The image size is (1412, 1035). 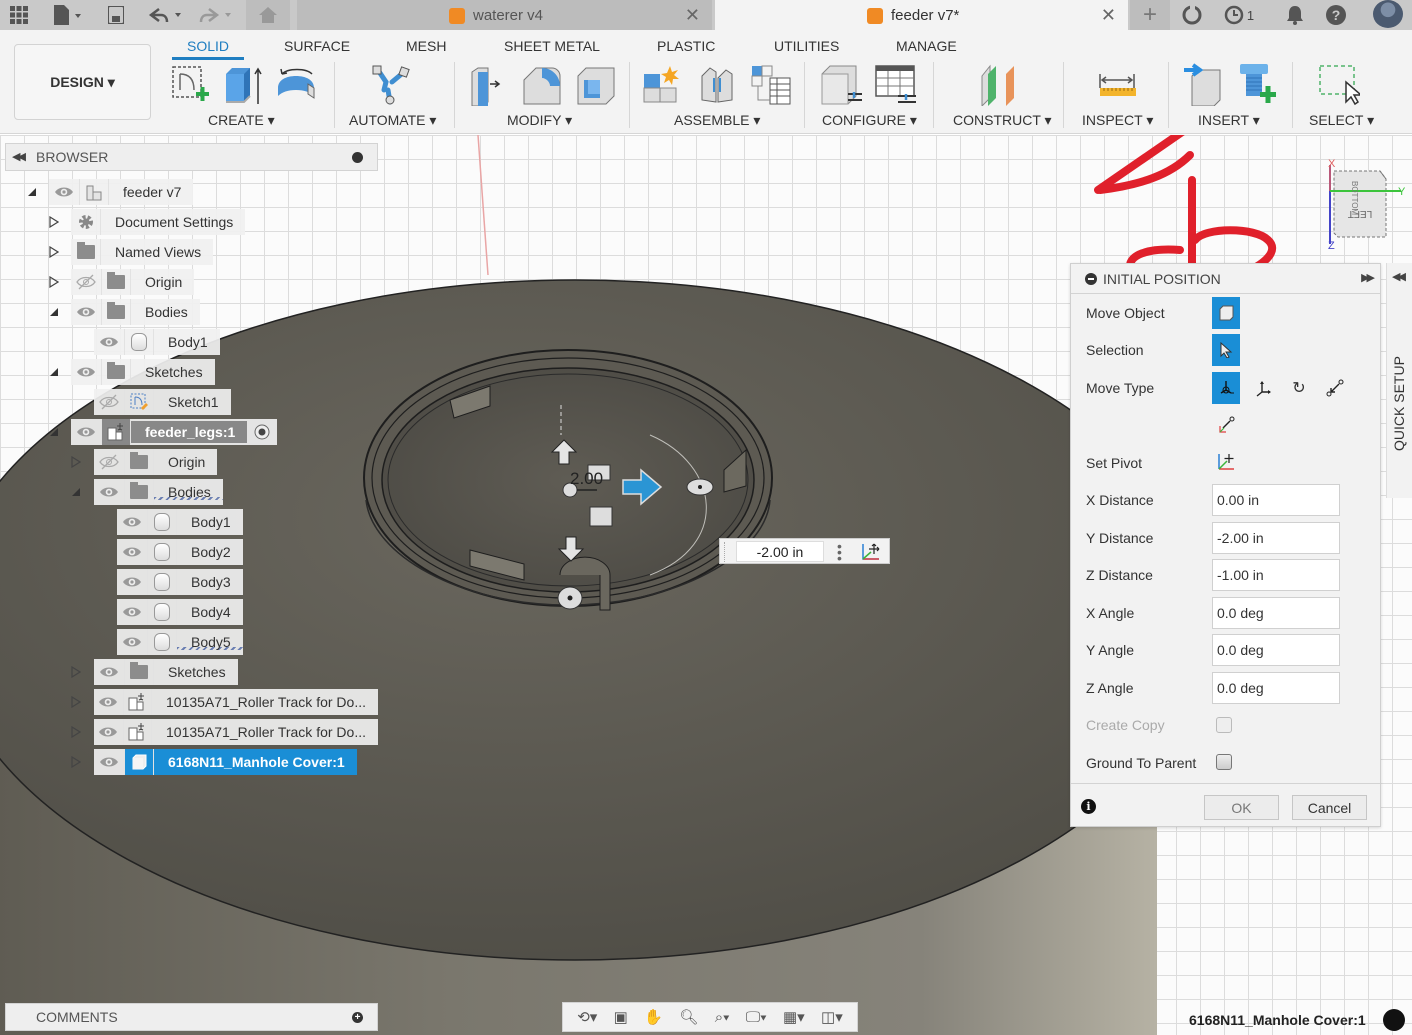 What do you see at coordinates (158, 222) in the screenshot?
I see `browser-node: Document Settings` at bounding box center [158, 222].